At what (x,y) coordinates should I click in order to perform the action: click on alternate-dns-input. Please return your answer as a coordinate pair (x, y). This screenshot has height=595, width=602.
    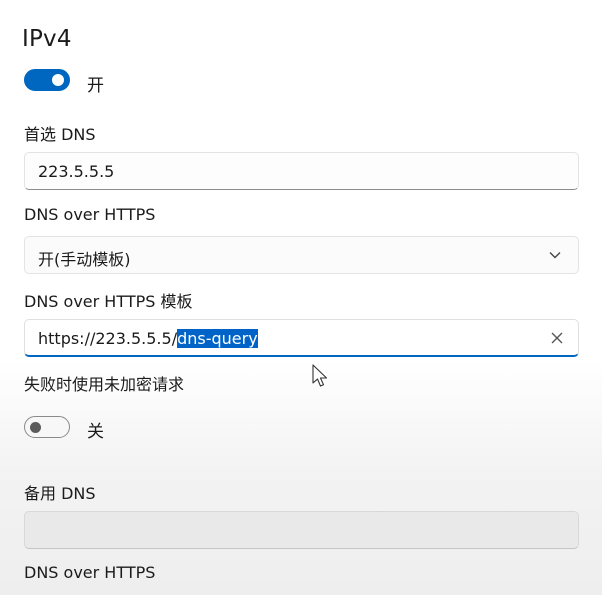
    Looking at the image, I should click on (301, 530).